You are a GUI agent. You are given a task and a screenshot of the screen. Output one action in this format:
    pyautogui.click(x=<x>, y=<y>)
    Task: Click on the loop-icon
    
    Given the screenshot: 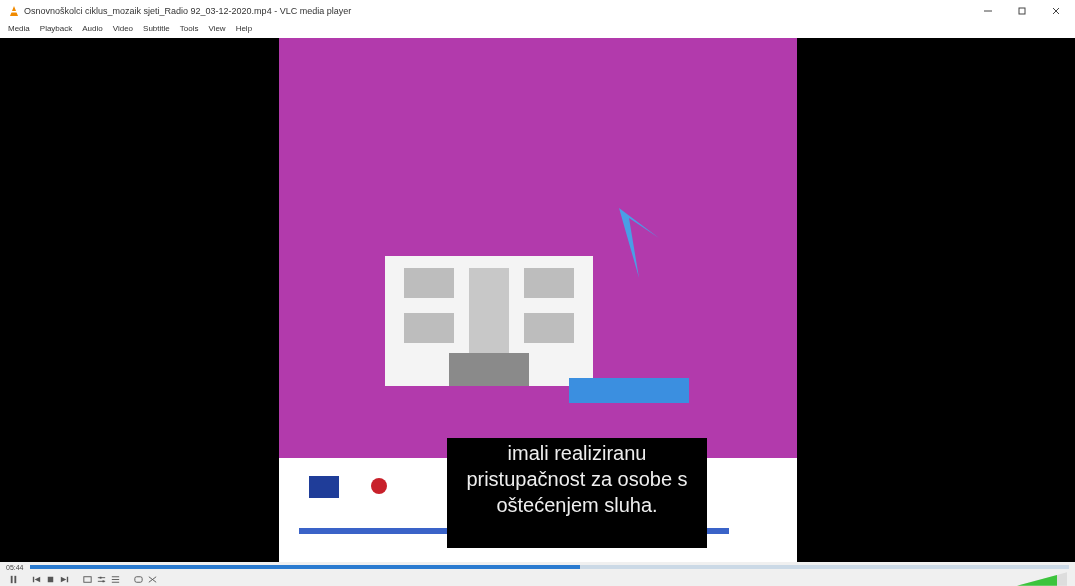 What is the action you would take?
    pyautogui.click(x=138, y=579)
    